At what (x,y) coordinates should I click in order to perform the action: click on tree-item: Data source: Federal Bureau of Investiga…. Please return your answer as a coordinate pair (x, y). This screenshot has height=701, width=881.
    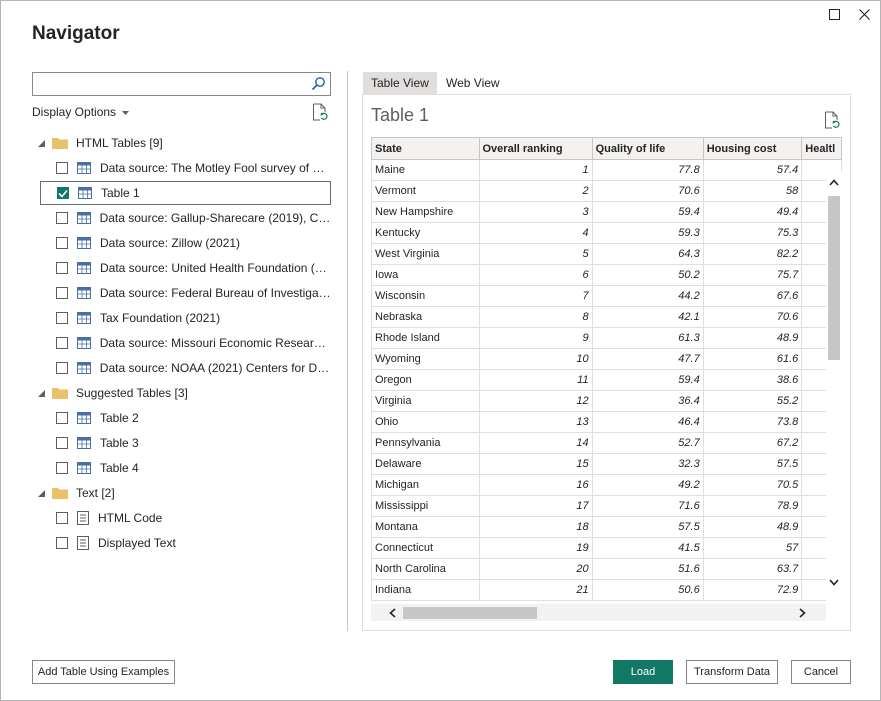
    Looking at the image, I should click on (185, 293).